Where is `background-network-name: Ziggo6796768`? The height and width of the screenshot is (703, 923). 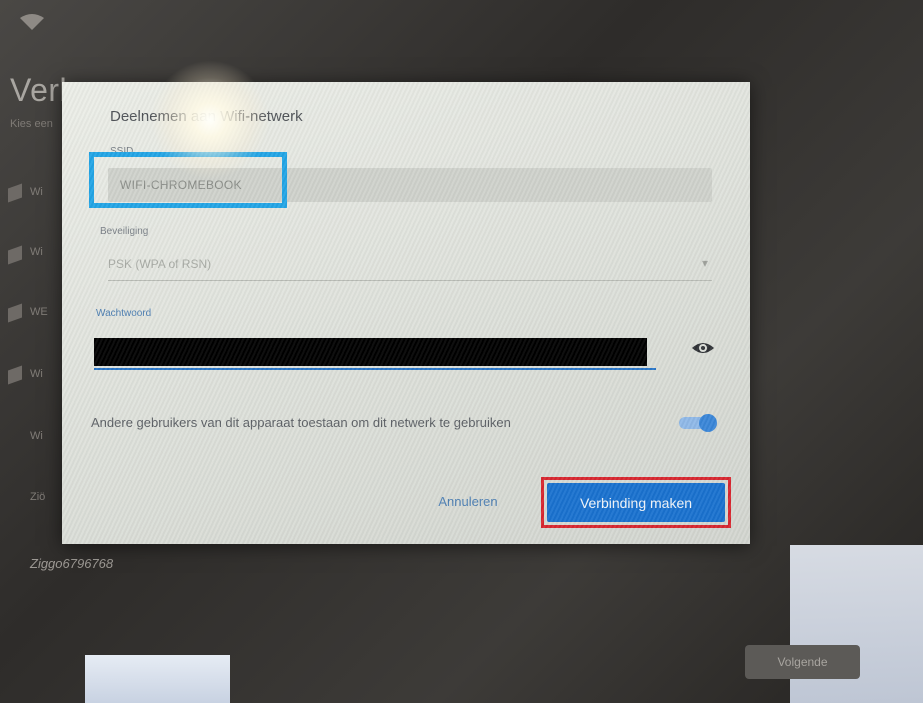 background-network-name: Ziggo6796768 is located at coordinates (71, 563).